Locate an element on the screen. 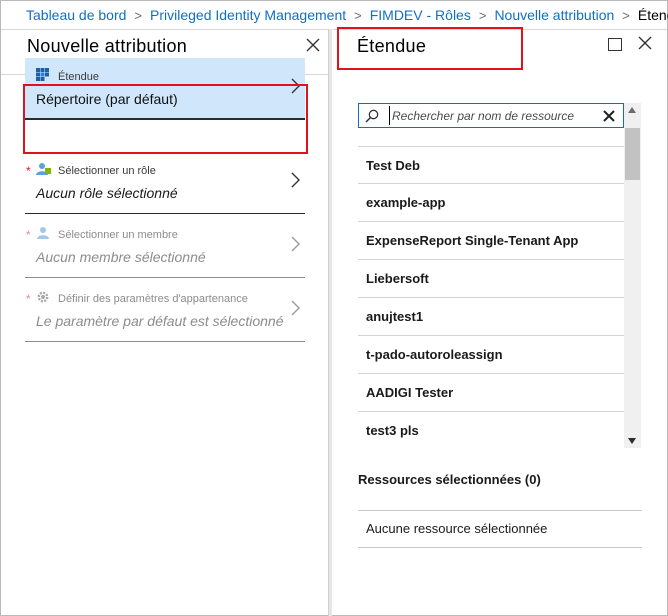  highlight-box-scope is located at coordinates (165, 119).